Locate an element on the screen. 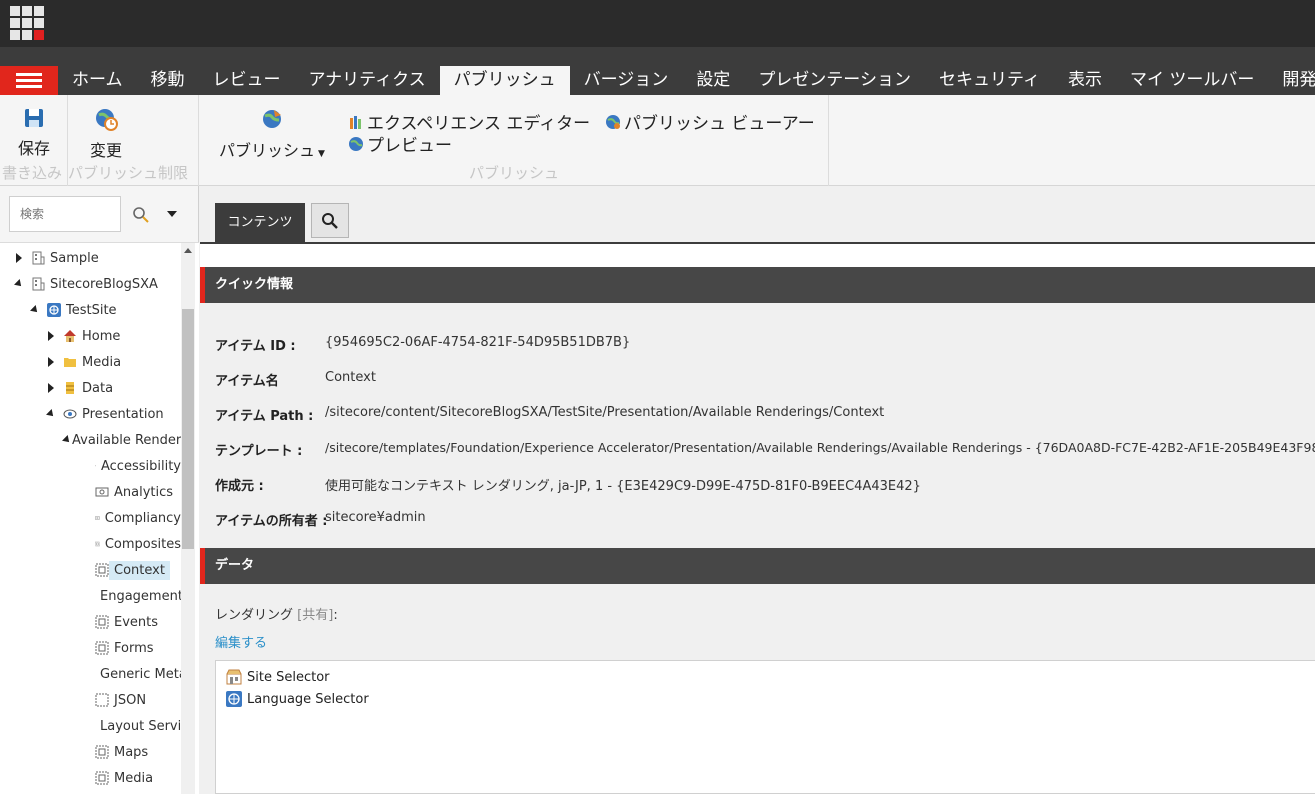 This screenshot has width=1315, height=794. tree-item-label: Sample is located at coordinates (74, 258).